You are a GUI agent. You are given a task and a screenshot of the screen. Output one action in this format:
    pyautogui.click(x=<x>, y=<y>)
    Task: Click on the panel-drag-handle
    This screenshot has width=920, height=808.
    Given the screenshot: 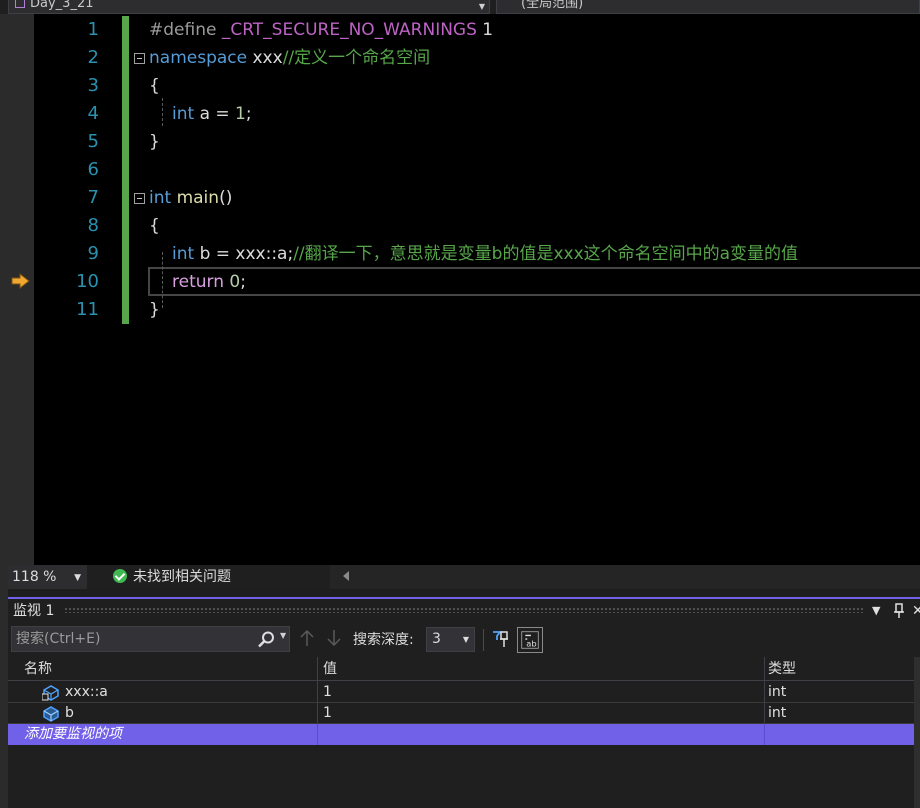 What is the action you would take?
    pyautogui.click(x=464, y=610)
    